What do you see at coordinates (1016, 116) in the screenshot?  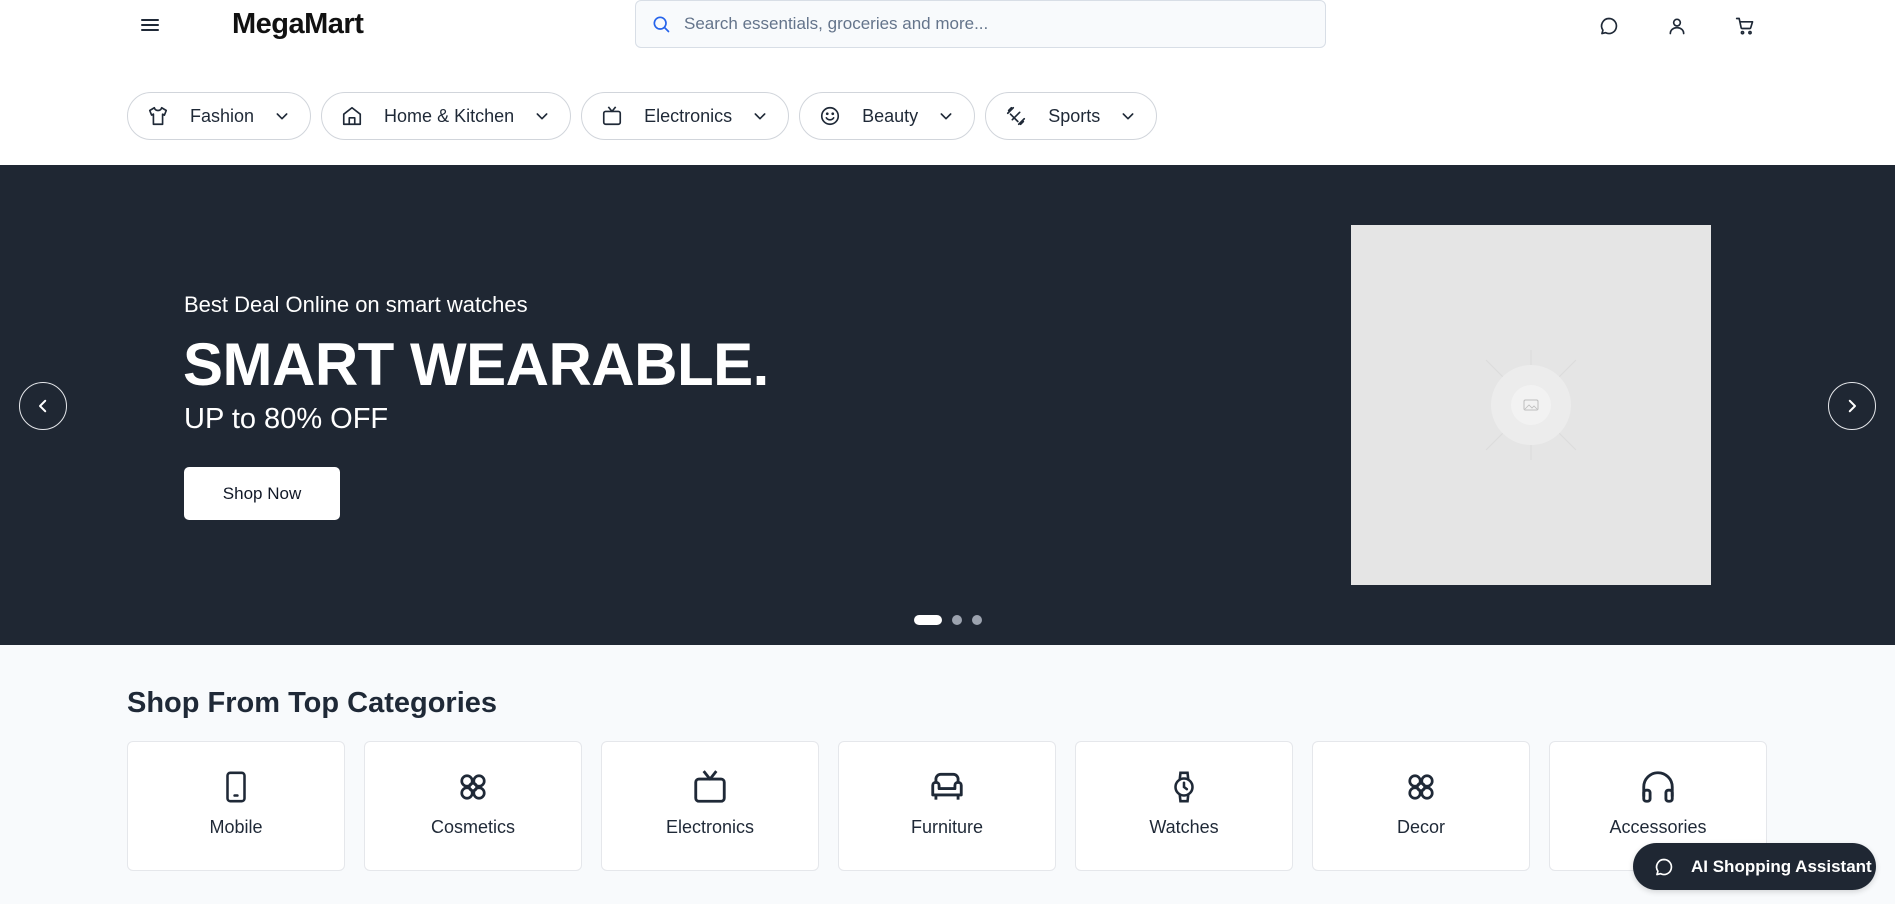 I see `dumbbell-icon` at bounding box center [1016, 116].